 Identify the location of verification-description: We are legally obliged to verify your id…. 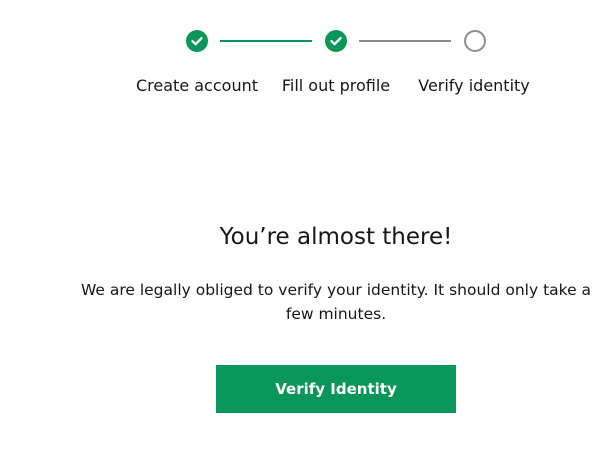
(336, 302).